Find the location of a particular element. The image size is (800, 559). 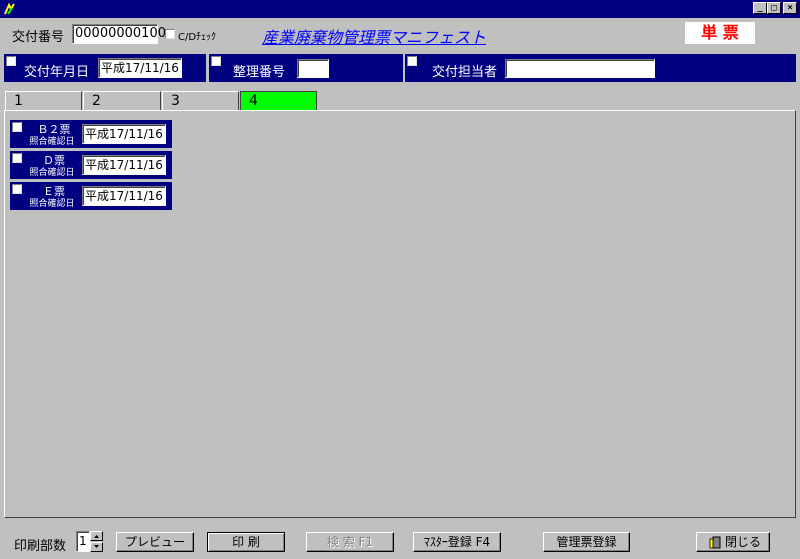

slip-e-sub: 照合確認日 is located at coordinates (52, 204).